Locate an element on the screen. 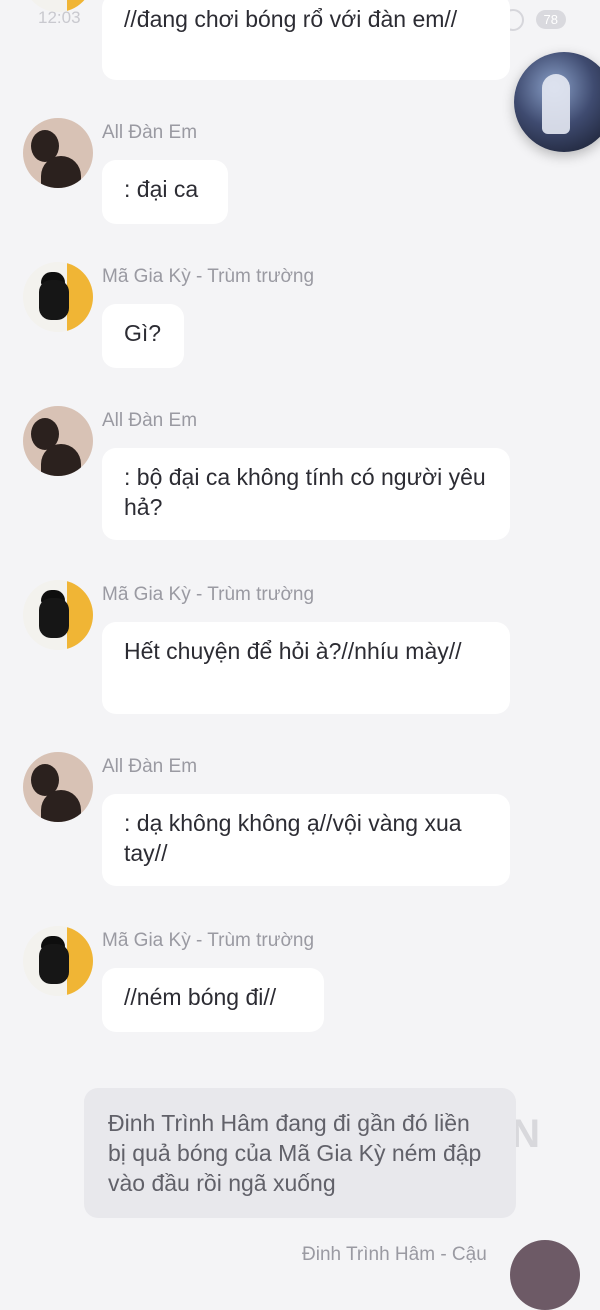 This screenshot has width=600, height=1310. battery-indicator: 78 is located at coordinates (550, 19).